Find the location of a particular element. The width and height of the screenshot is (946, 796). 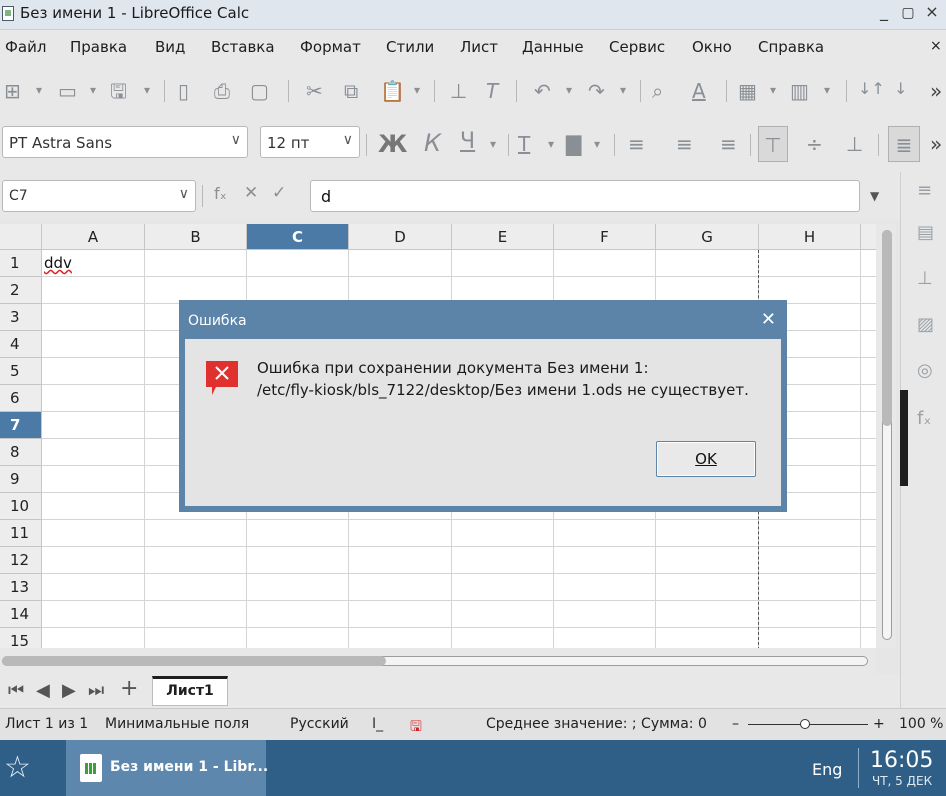

zoom-out-button: – is located at coordinates (735, 724).